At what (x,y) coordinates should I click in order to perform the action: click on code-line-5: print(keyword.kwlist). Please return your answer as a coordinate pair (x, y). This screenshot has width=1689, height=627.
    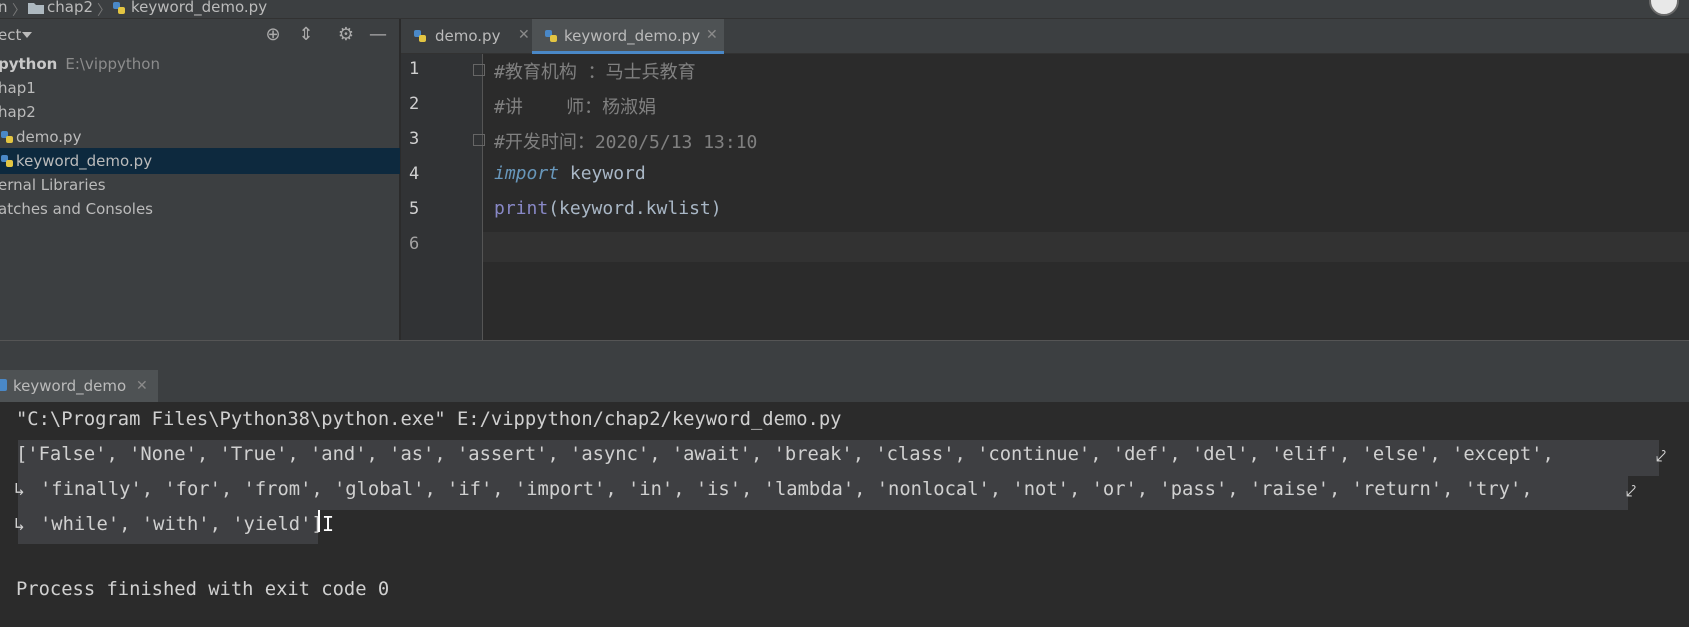
    Looking at the image, I should click on (608, 208).